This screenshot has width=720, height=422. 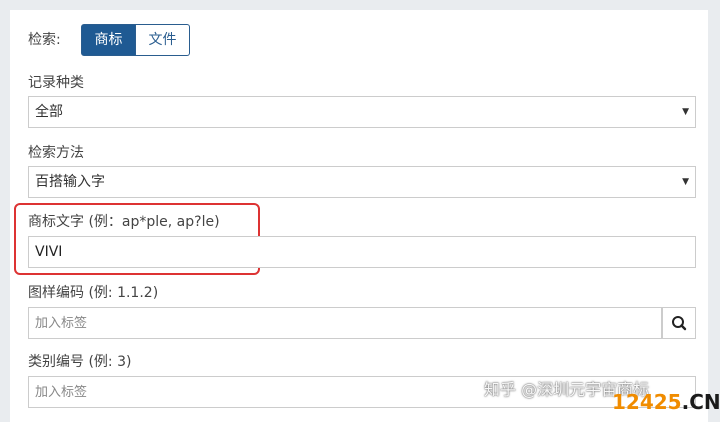 I want to click on trademark-text-input: VIVI, so click(x=362, y=252).